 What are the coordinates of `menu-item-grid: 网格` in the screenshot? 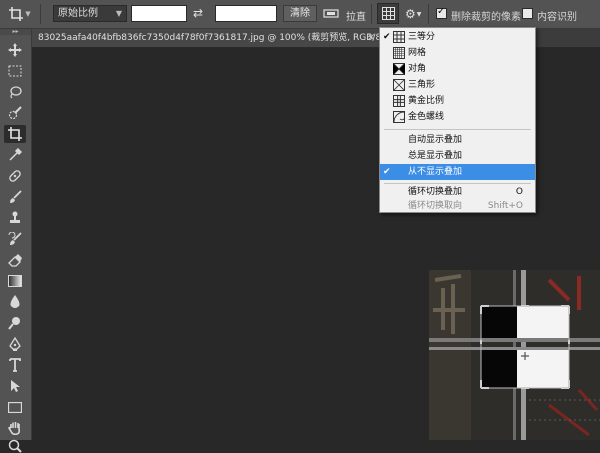 It's located at (457, 53).